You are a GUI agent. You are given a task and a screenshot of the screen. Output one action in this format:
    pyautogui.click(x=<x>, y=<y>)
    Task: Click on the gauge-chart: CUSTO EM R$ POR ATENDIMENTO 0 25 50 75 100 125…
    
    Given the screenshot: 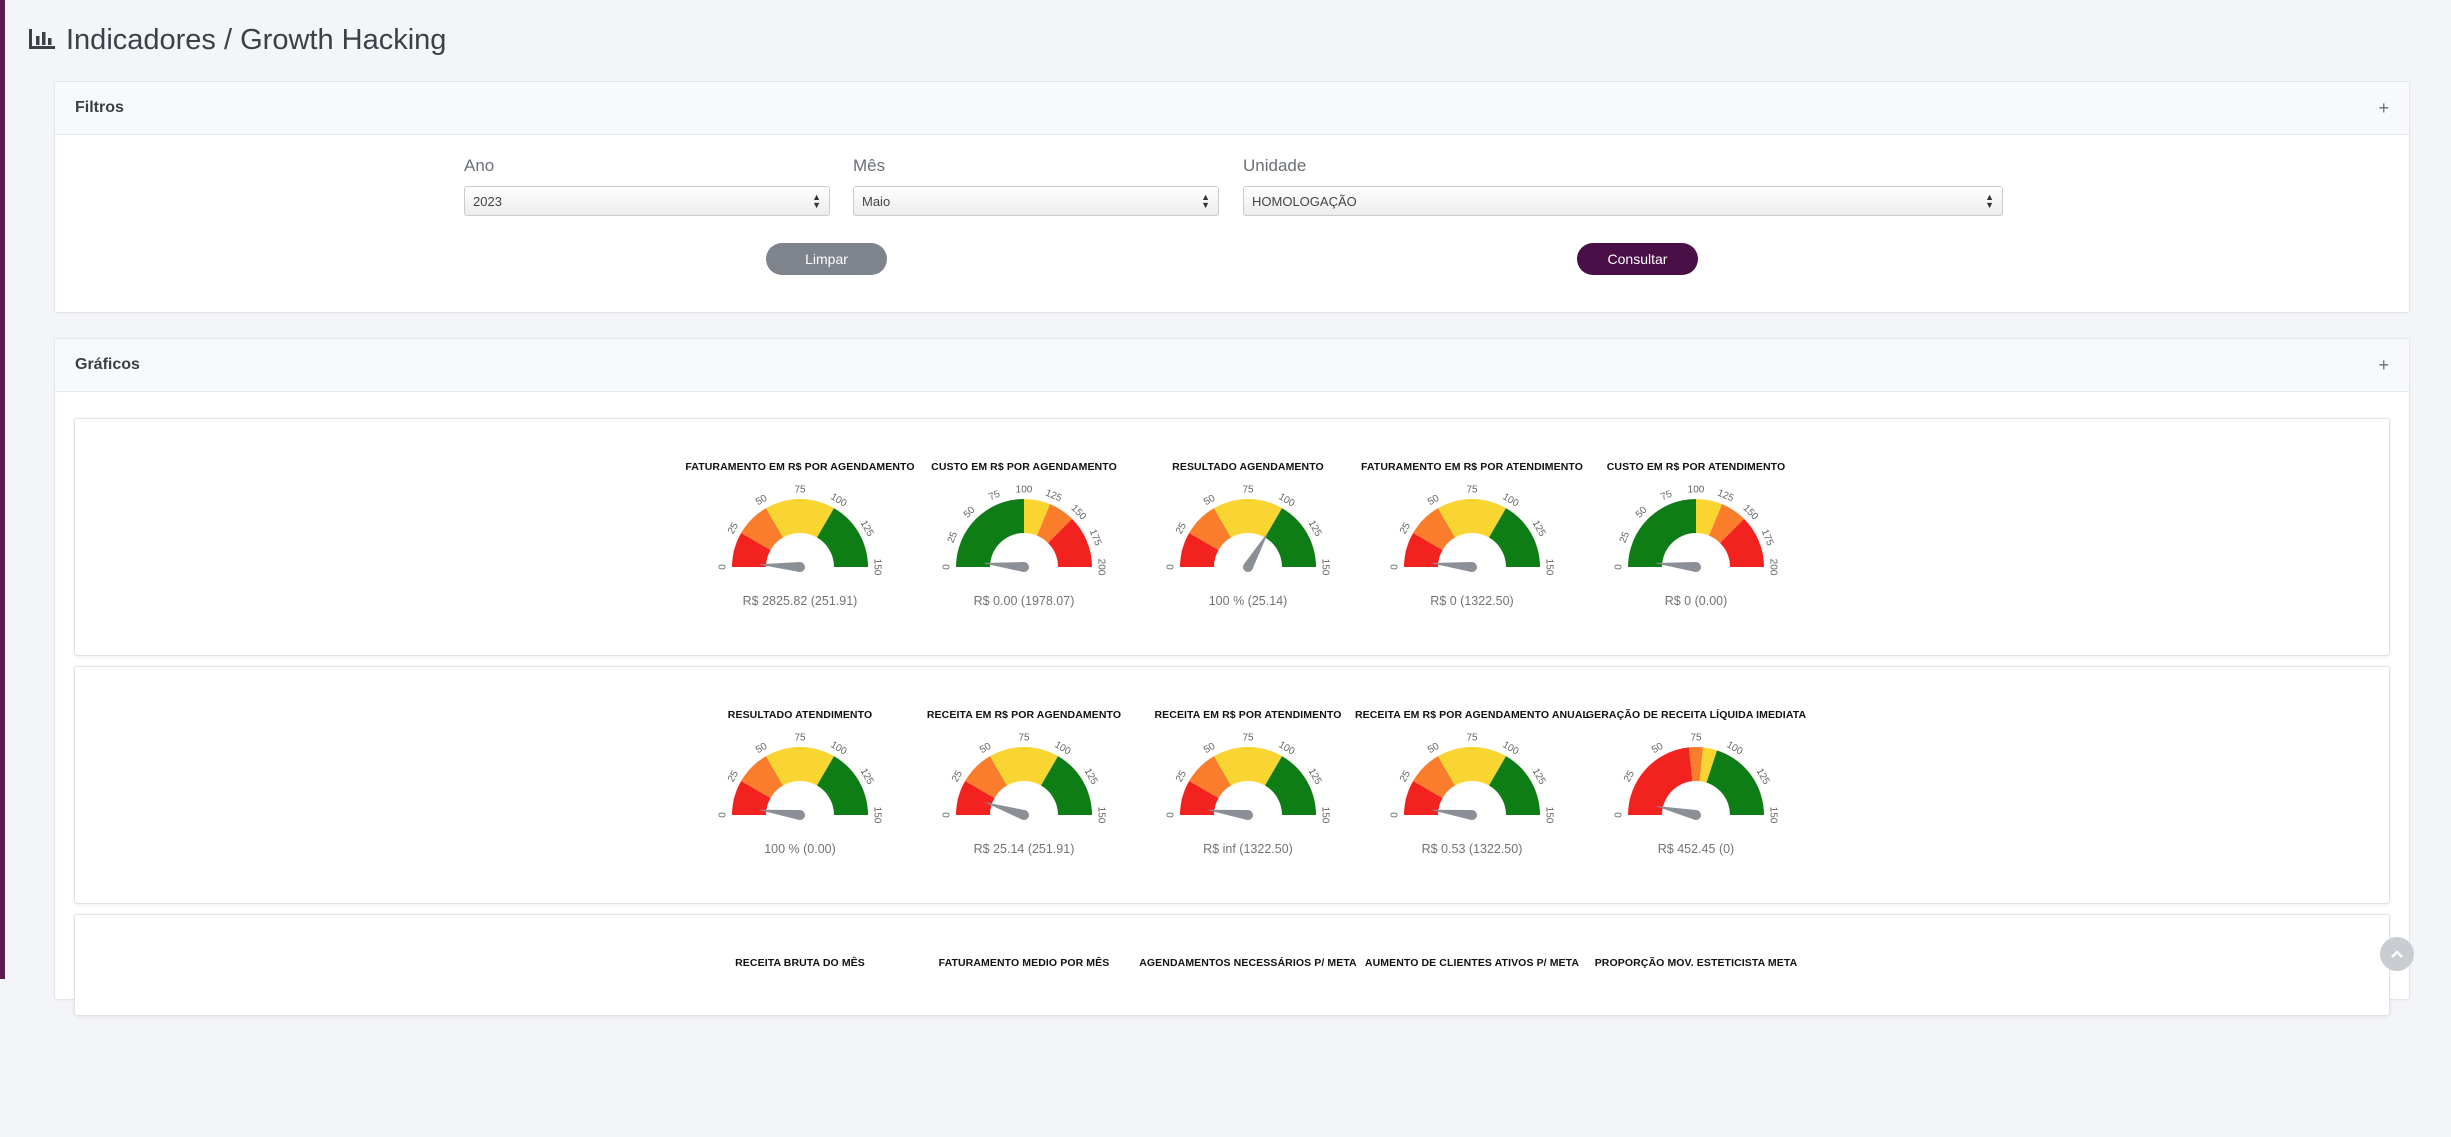 What is the action you would take?
    pyautogui.click(x=1696, y=551)
    